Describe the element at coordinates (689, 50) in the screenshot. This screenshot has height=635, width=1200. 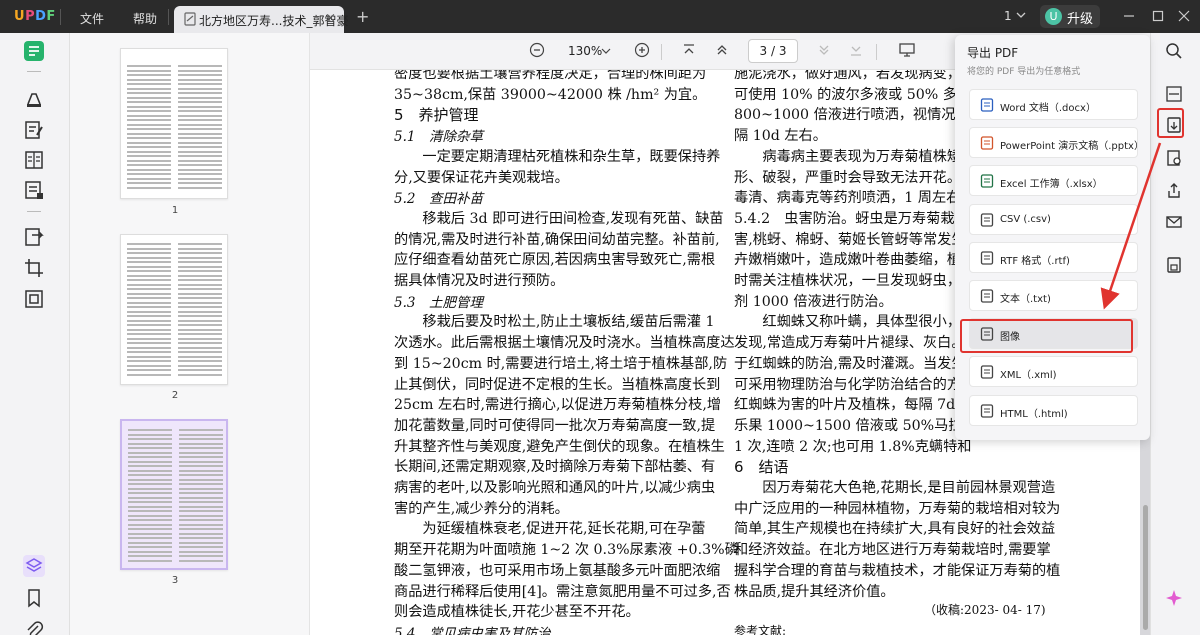
I see `first-page-icon` at that location.